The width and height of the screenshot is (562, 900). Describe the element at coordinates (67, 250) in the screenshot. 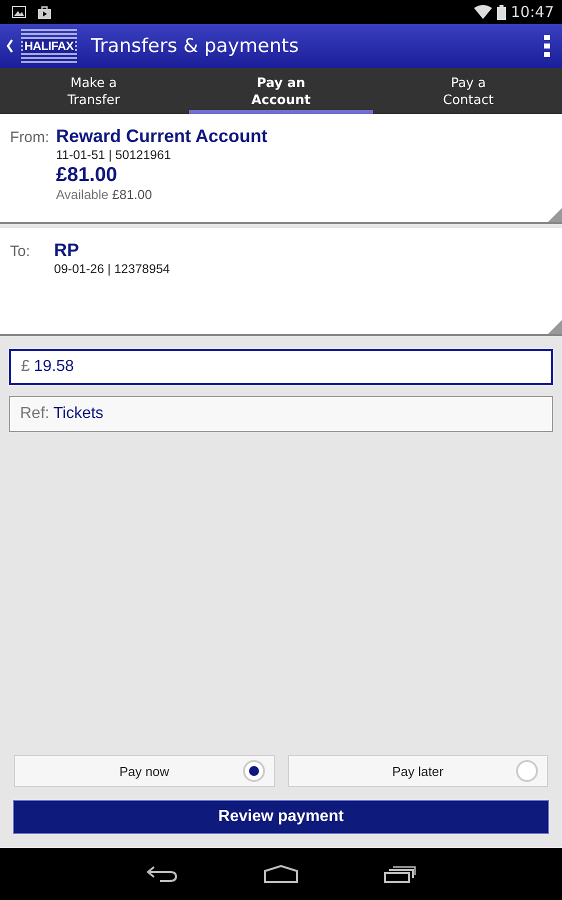

I see `payee-name: RP` at that location.